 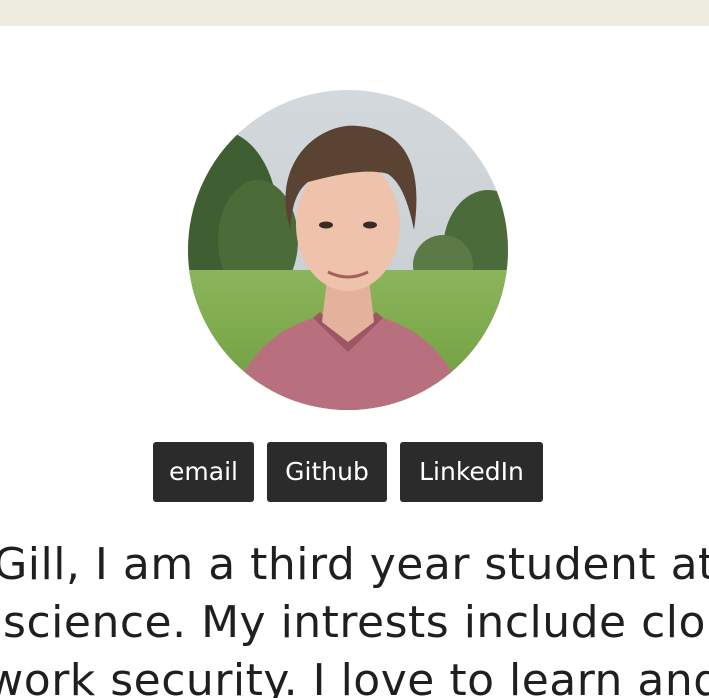 What do you see at coordinates (354, 622) in the screenshot?
I see `bio-line-2: science. My intrests include clo` at bounding box center [354, 622].